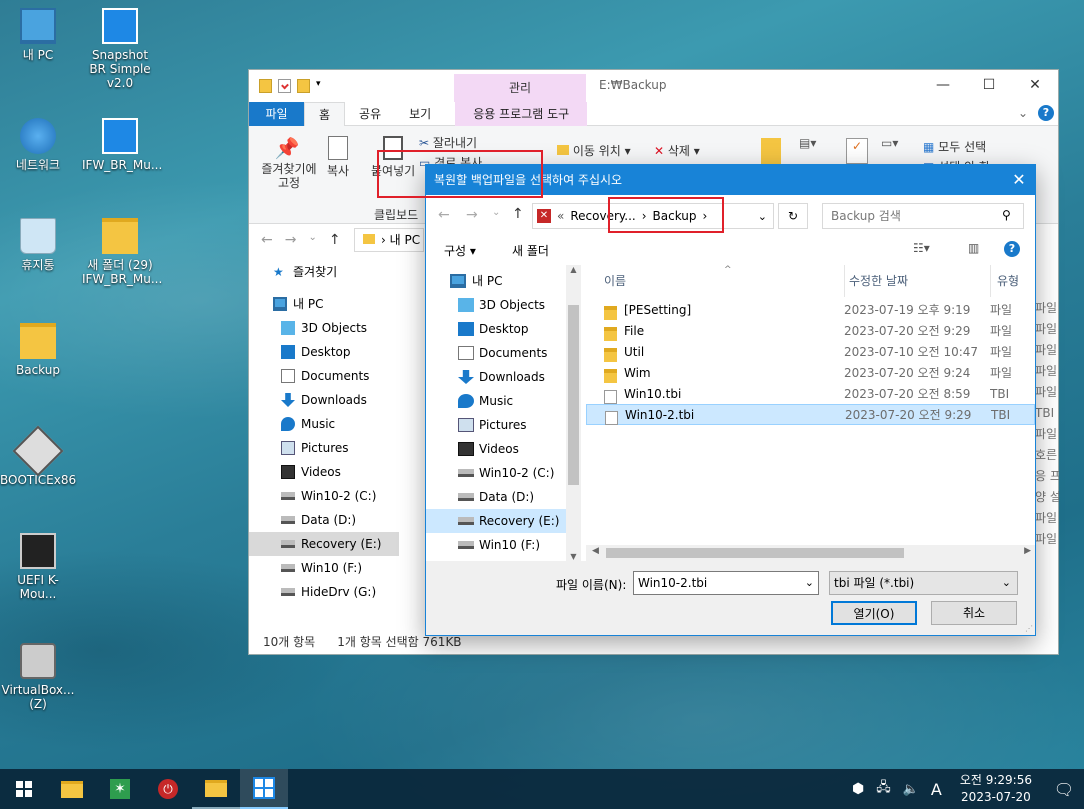  Describe the element at coordinates (38, 35) in the screenshot. I see `desktop-icon-item: 내 PC` at that location.